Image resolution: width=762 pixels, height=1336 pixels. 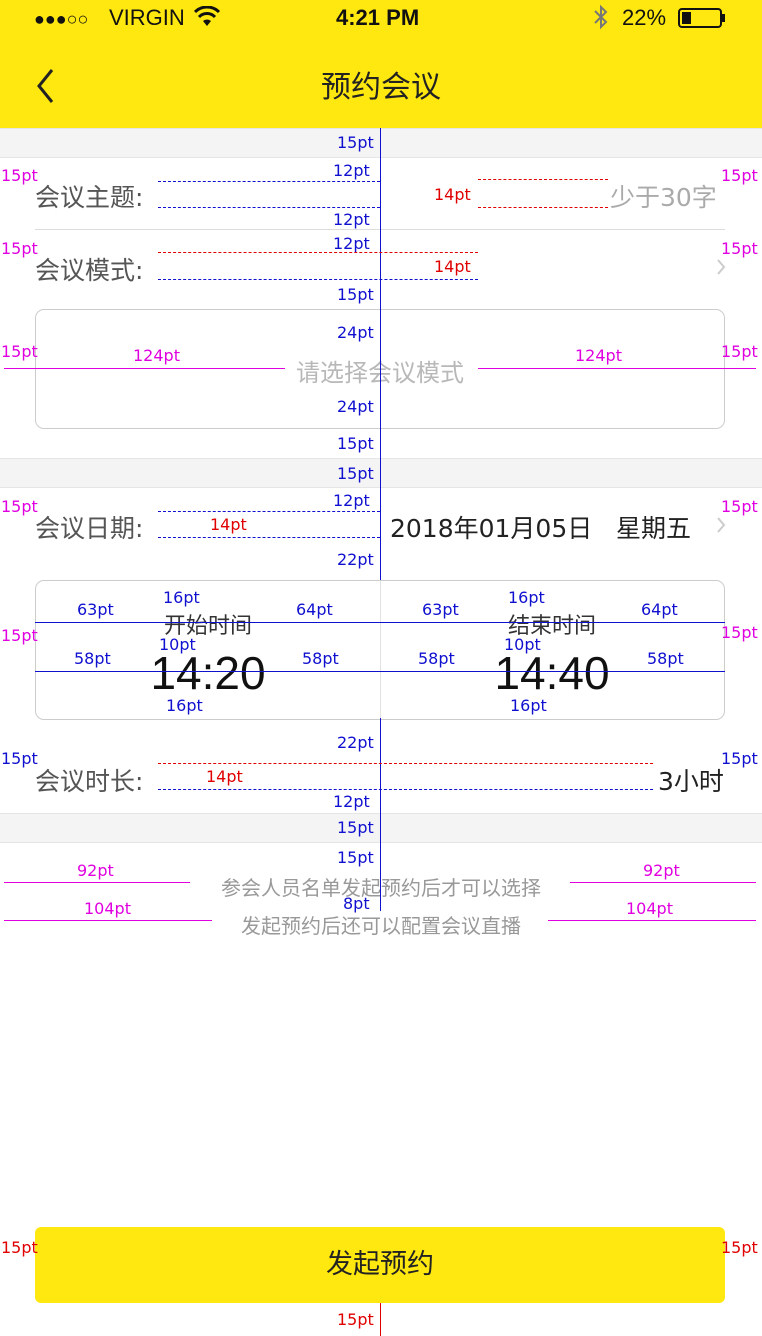 I want to click on date-label: 会议日期:, so click(x=89, y=528).